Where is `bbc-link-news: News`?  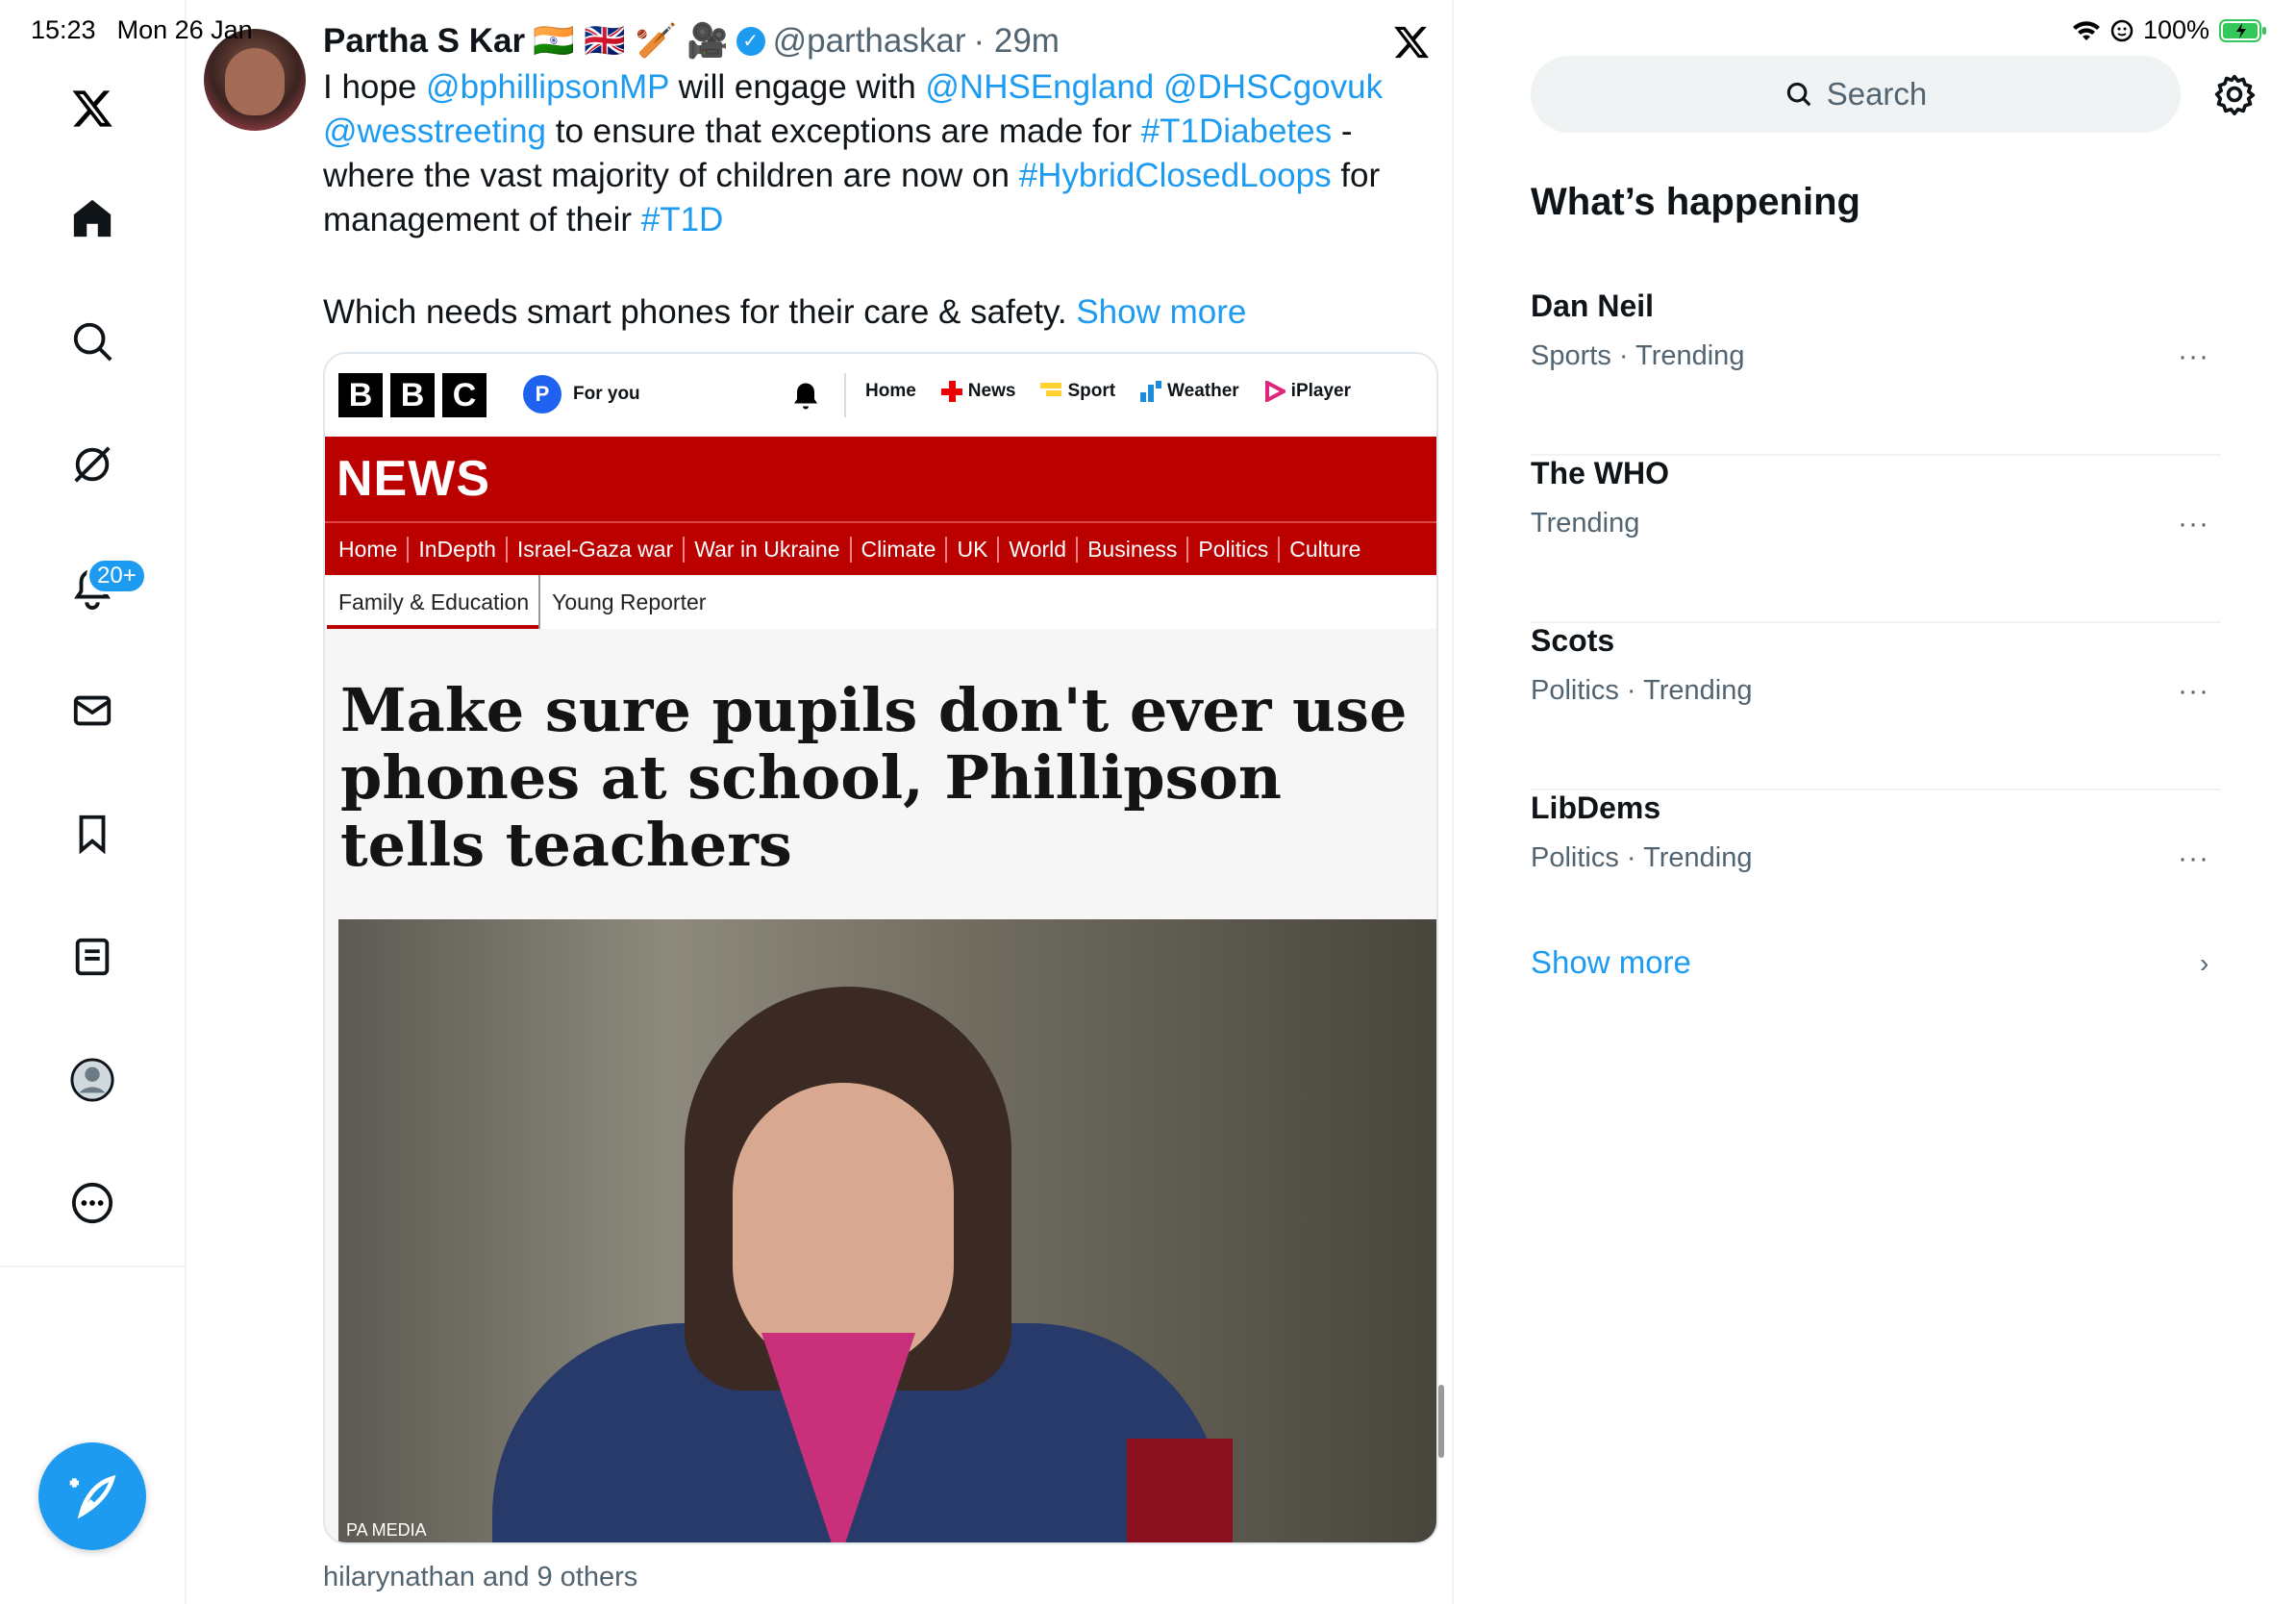 bbc-link-news: News is located at coordinates (978, 391).